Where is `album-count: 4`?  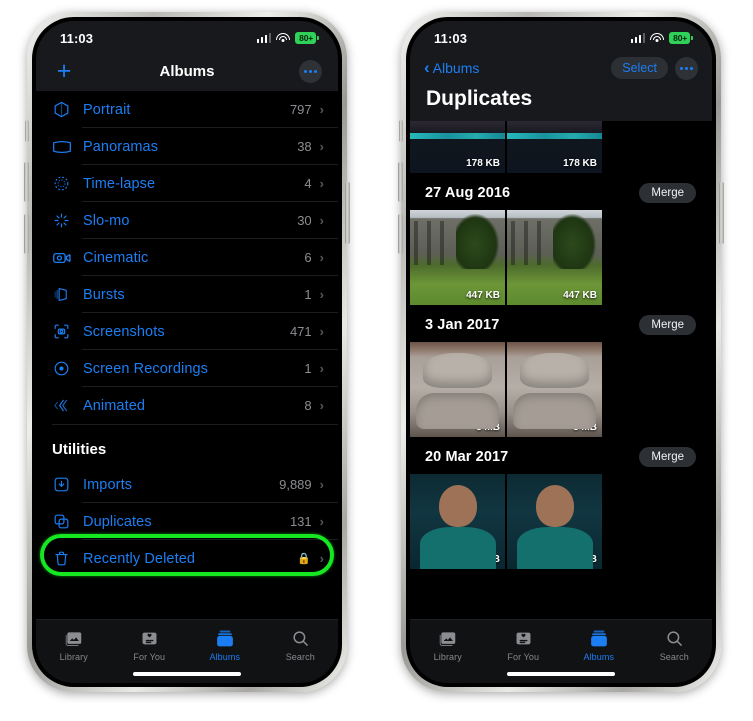 album-count: 4 is located at coordinates (308, 183).